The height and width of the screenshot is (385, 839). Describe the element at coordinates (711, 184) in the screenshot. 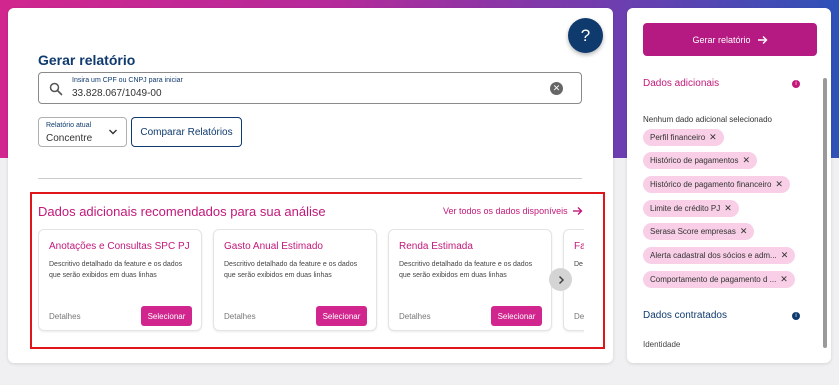

I see `chip-label: Histórico de pagamento financeiro` at that location.